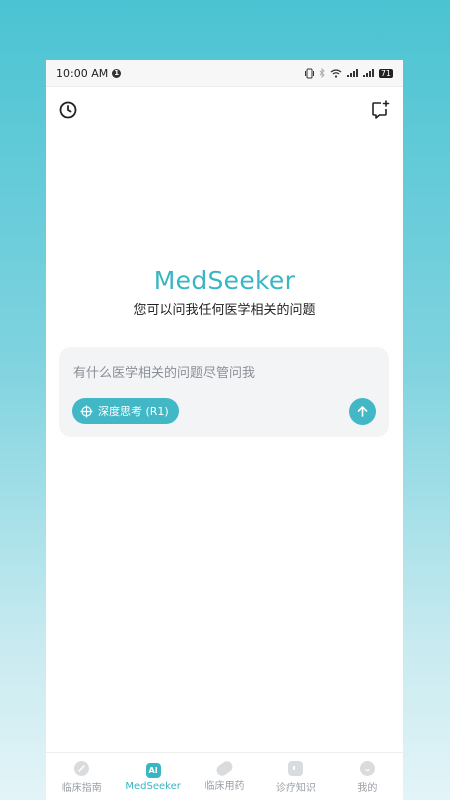 The image size is (450, 800). What do you see at coordinates (367, 788) in the screenshot?
I see `tab-label: 我的` at bounding box center [367, 788].